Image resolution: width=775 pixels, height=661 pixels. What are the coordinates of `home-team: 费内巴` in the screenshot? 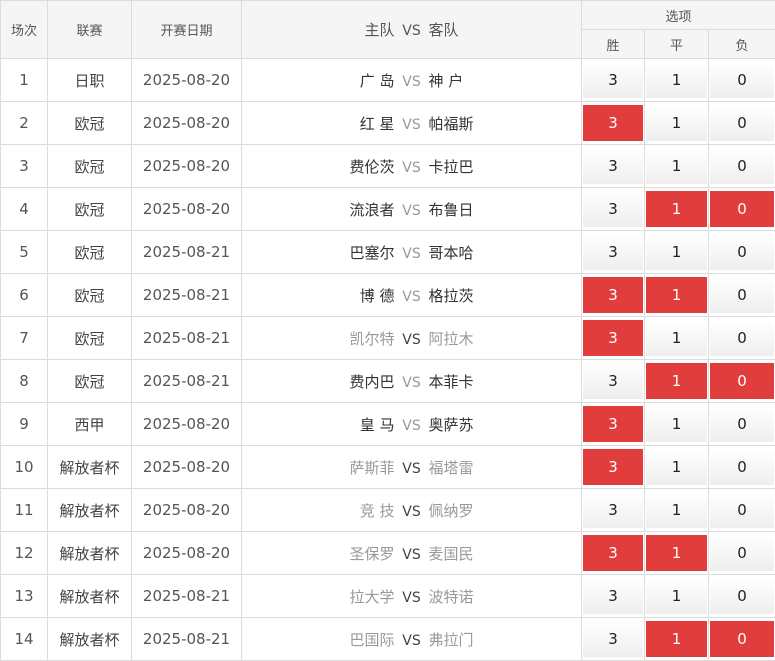 It's located at (355, 381).